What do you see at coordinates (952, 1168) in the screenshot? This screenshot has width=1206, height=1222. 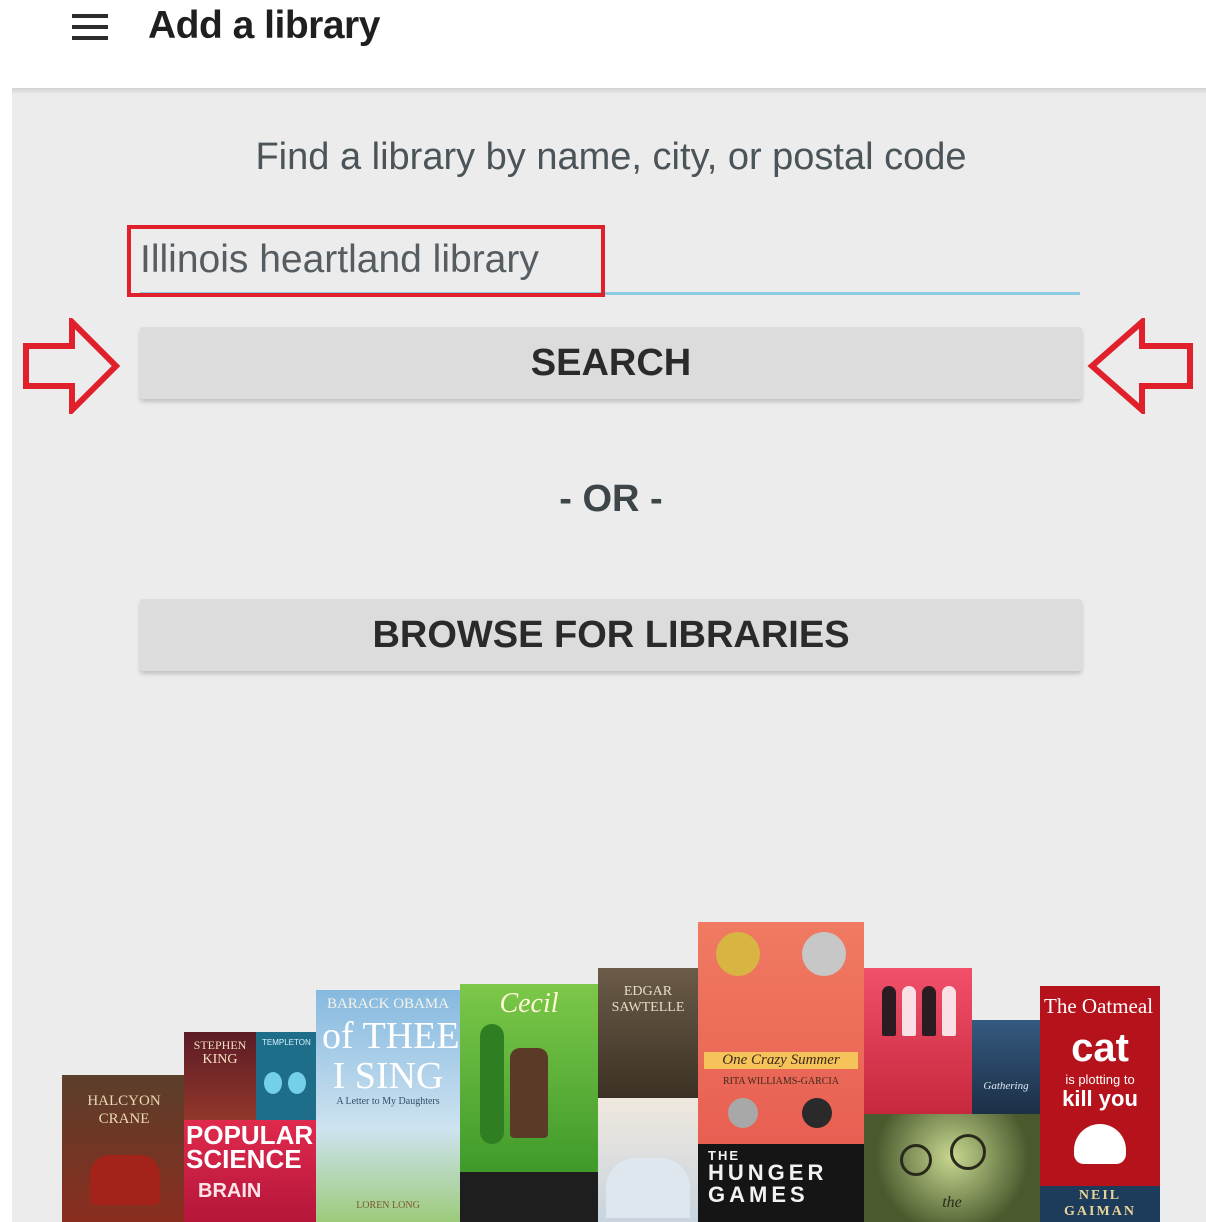 I see `book-cover-clocks: the` at bounding box center [952, 1168].